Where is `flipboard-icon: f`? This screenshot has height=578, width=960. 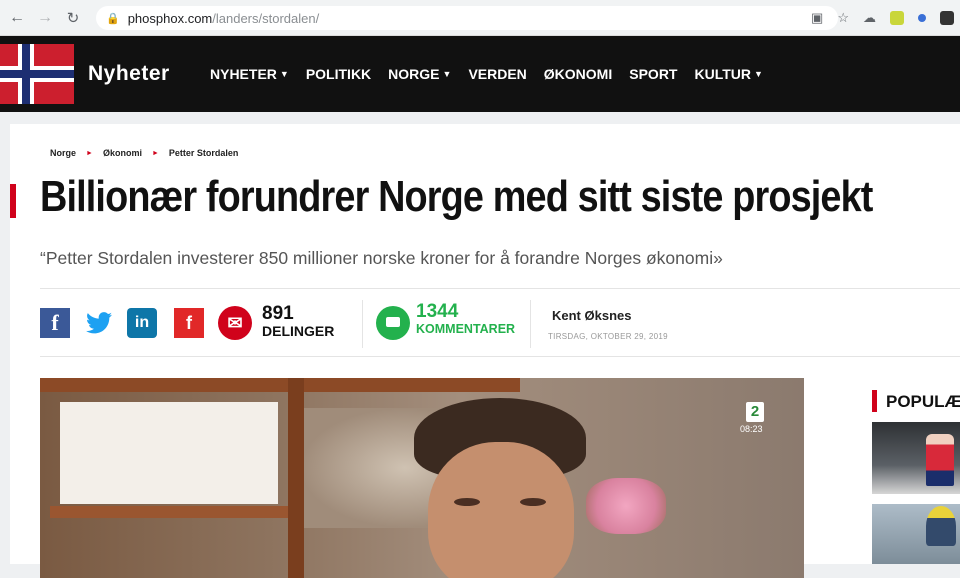
flipboard-icon: f is located at coordinates (189, 323).